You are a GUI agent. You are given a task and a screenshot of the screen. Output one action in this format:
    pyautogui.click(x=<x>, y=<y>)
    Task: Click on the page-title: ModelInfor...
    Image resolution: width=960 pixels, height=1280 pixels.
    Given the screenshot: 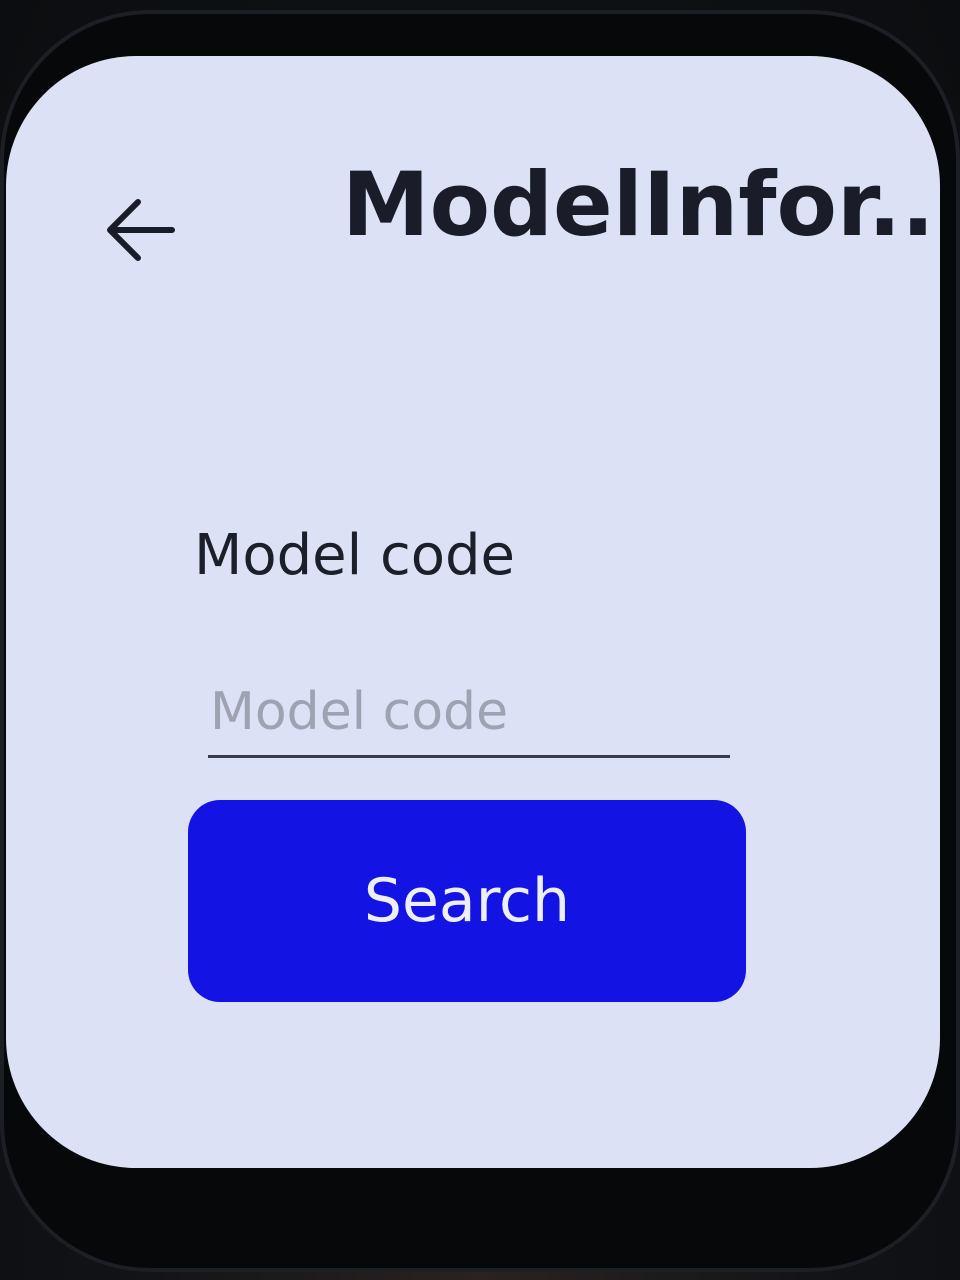 What is the action you would take?
    pyautogui.click(x=641, y=204)
    